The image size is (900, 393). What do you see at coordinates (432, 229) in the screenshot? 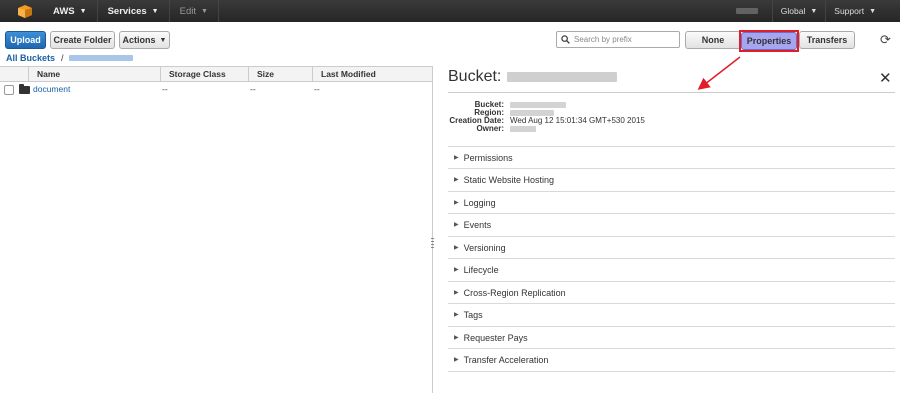
I see `pane-divider` at bounding box center [432, 229].